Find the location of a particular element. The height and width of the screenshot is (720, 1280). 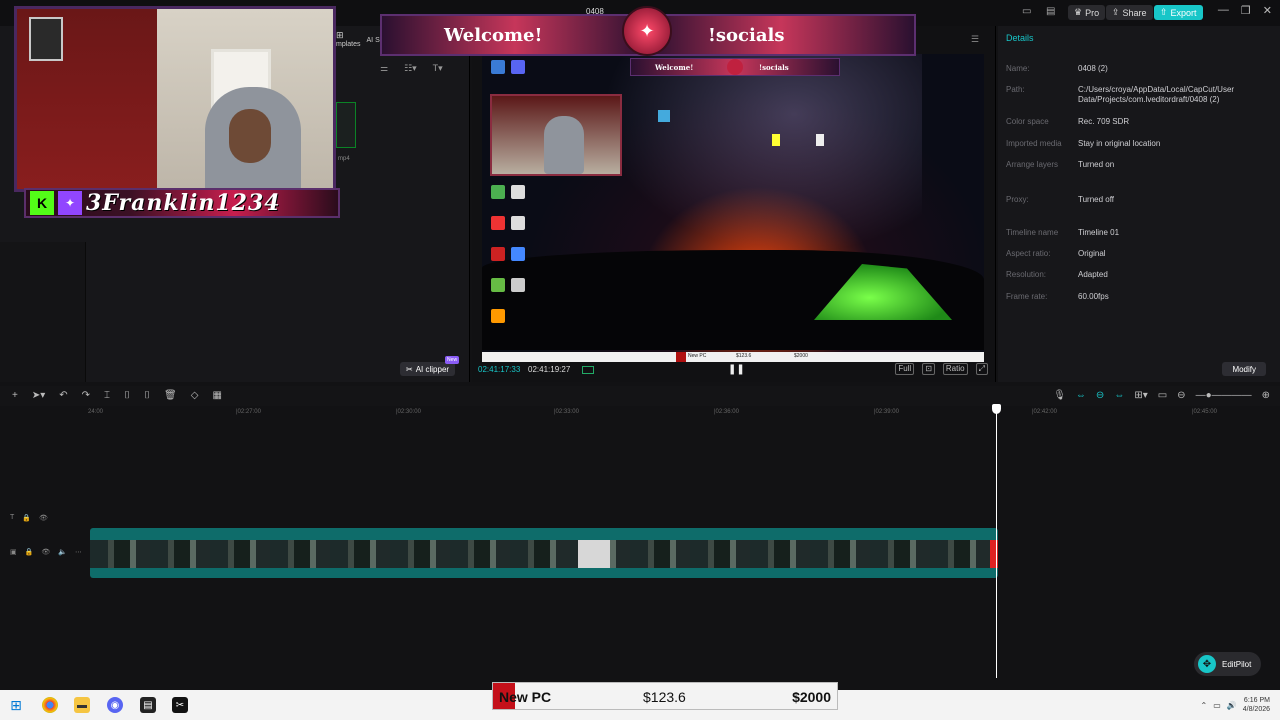

ruler-tick: |02:30:00 is located at coordinates (408, 412).